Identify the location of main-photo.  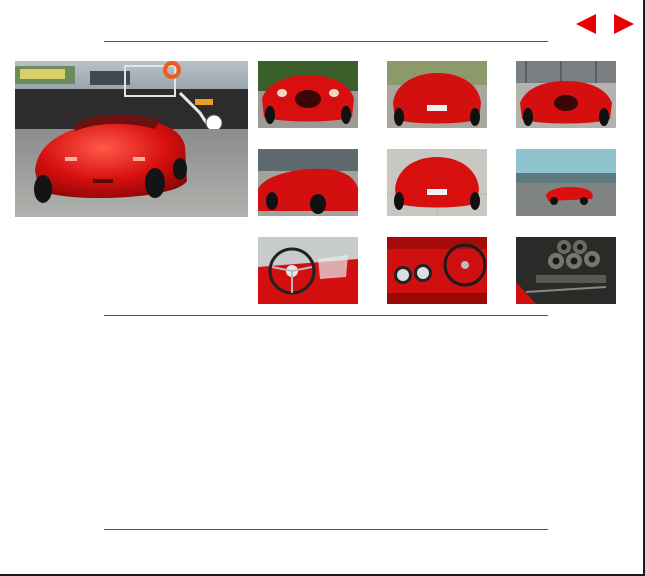
(131, 139).